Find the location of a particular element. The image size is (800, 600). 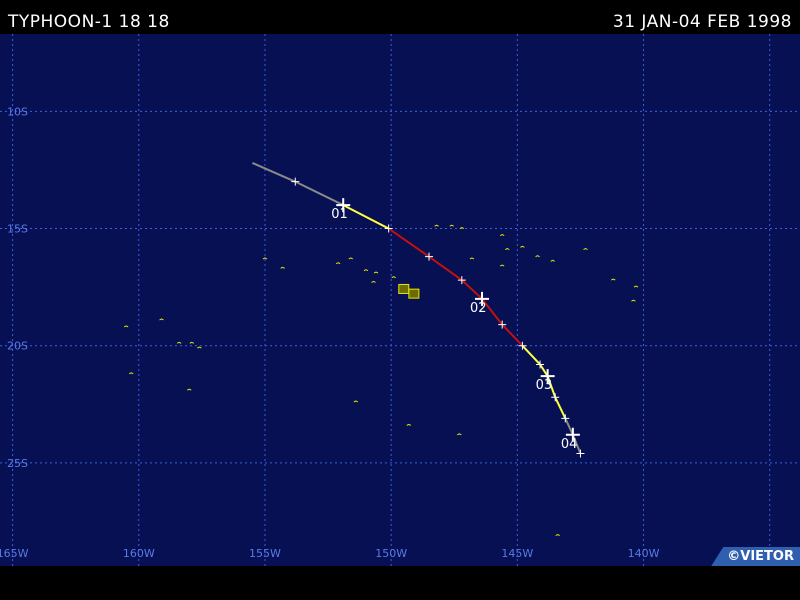

day-label: 03 is located at coordinates (544, 385).